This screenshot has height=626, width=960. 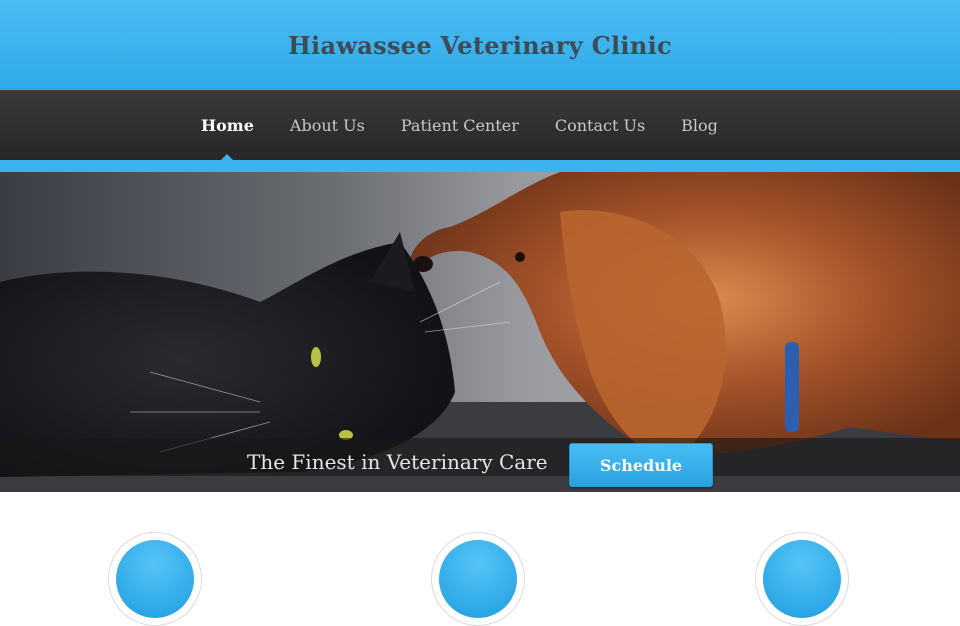 What do you see at coordinates (600, 126) in the screenshot?
I see `nav-item-contact-us: Contact Us` at bounding box center [600, 126].